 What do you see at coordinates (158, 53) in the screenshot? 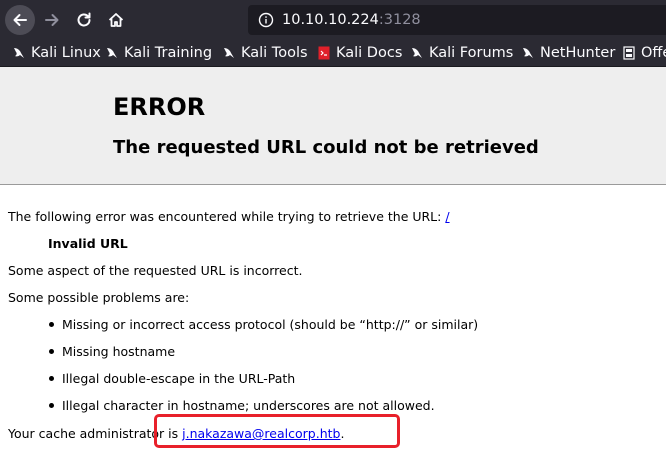
I see `bookmark-kali-training: Kali Training` at bounding box center [158, 53].